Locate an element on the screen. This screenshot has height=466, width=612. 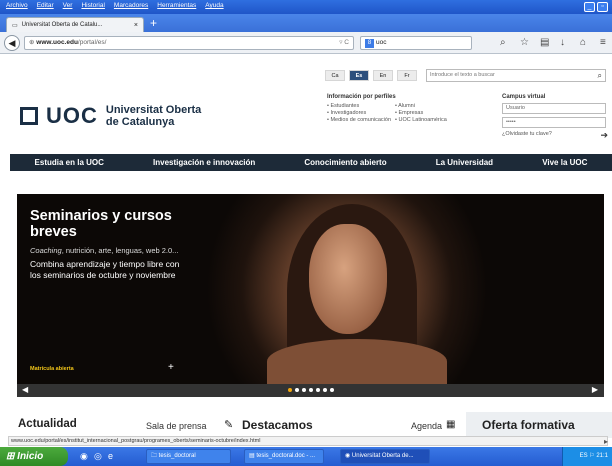
search-value: uoc is located at coordinates (381, 42).